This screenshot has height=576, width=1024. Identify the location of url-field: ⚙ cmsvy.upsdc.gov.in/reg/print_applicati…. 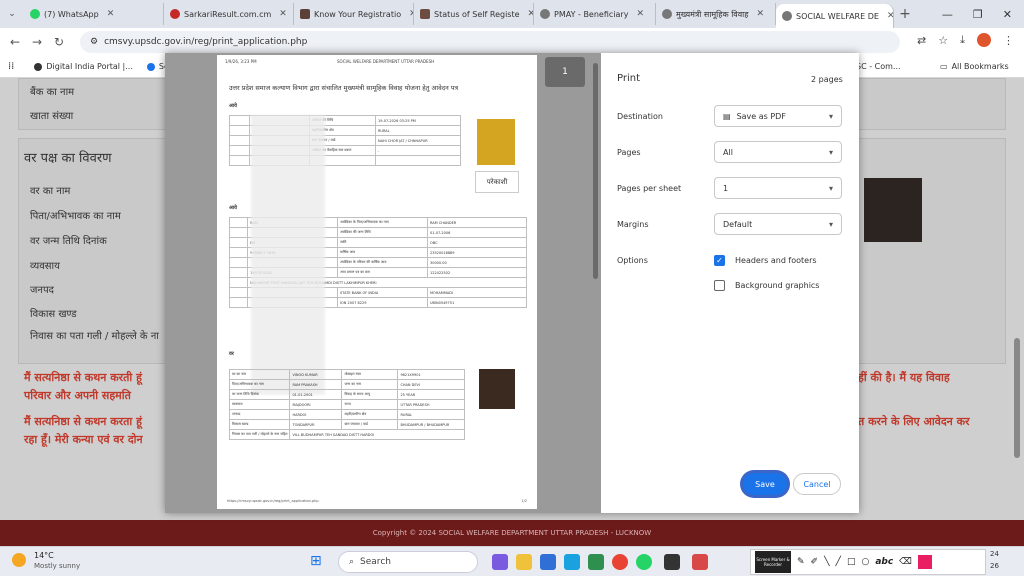
(490, 42).